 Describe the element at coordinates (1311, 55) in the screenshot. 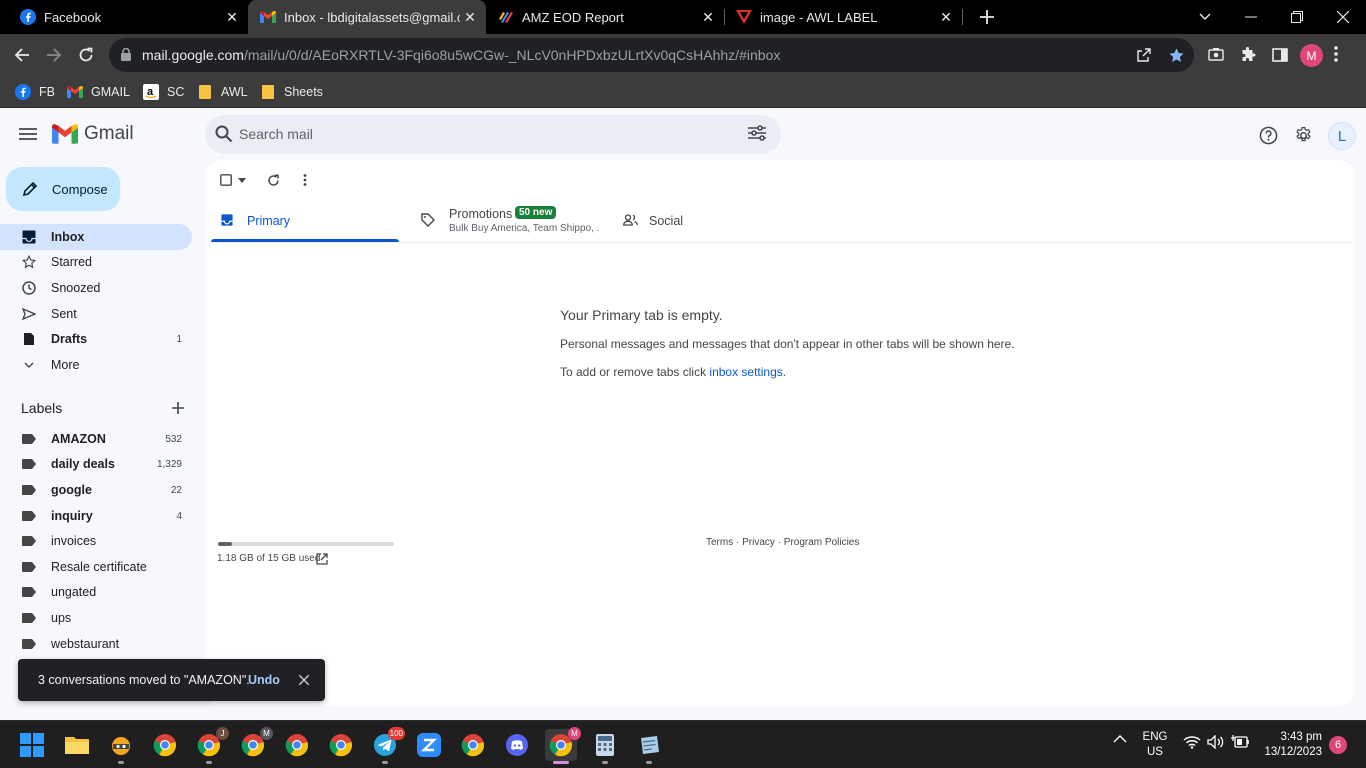

I see `browser-profile-avatar: M` at that location.